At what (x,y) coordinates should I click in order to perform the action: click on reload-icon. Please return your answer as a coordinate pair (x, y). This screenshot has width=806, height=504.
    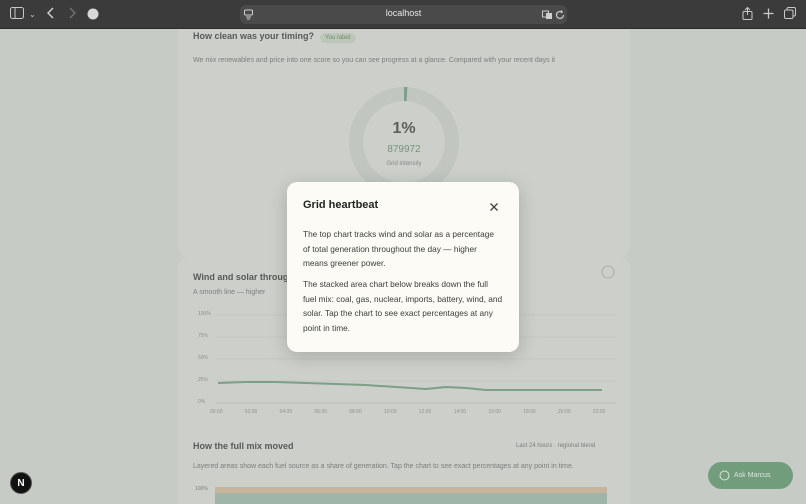
    Looking at the image, I should click on (560, 15).